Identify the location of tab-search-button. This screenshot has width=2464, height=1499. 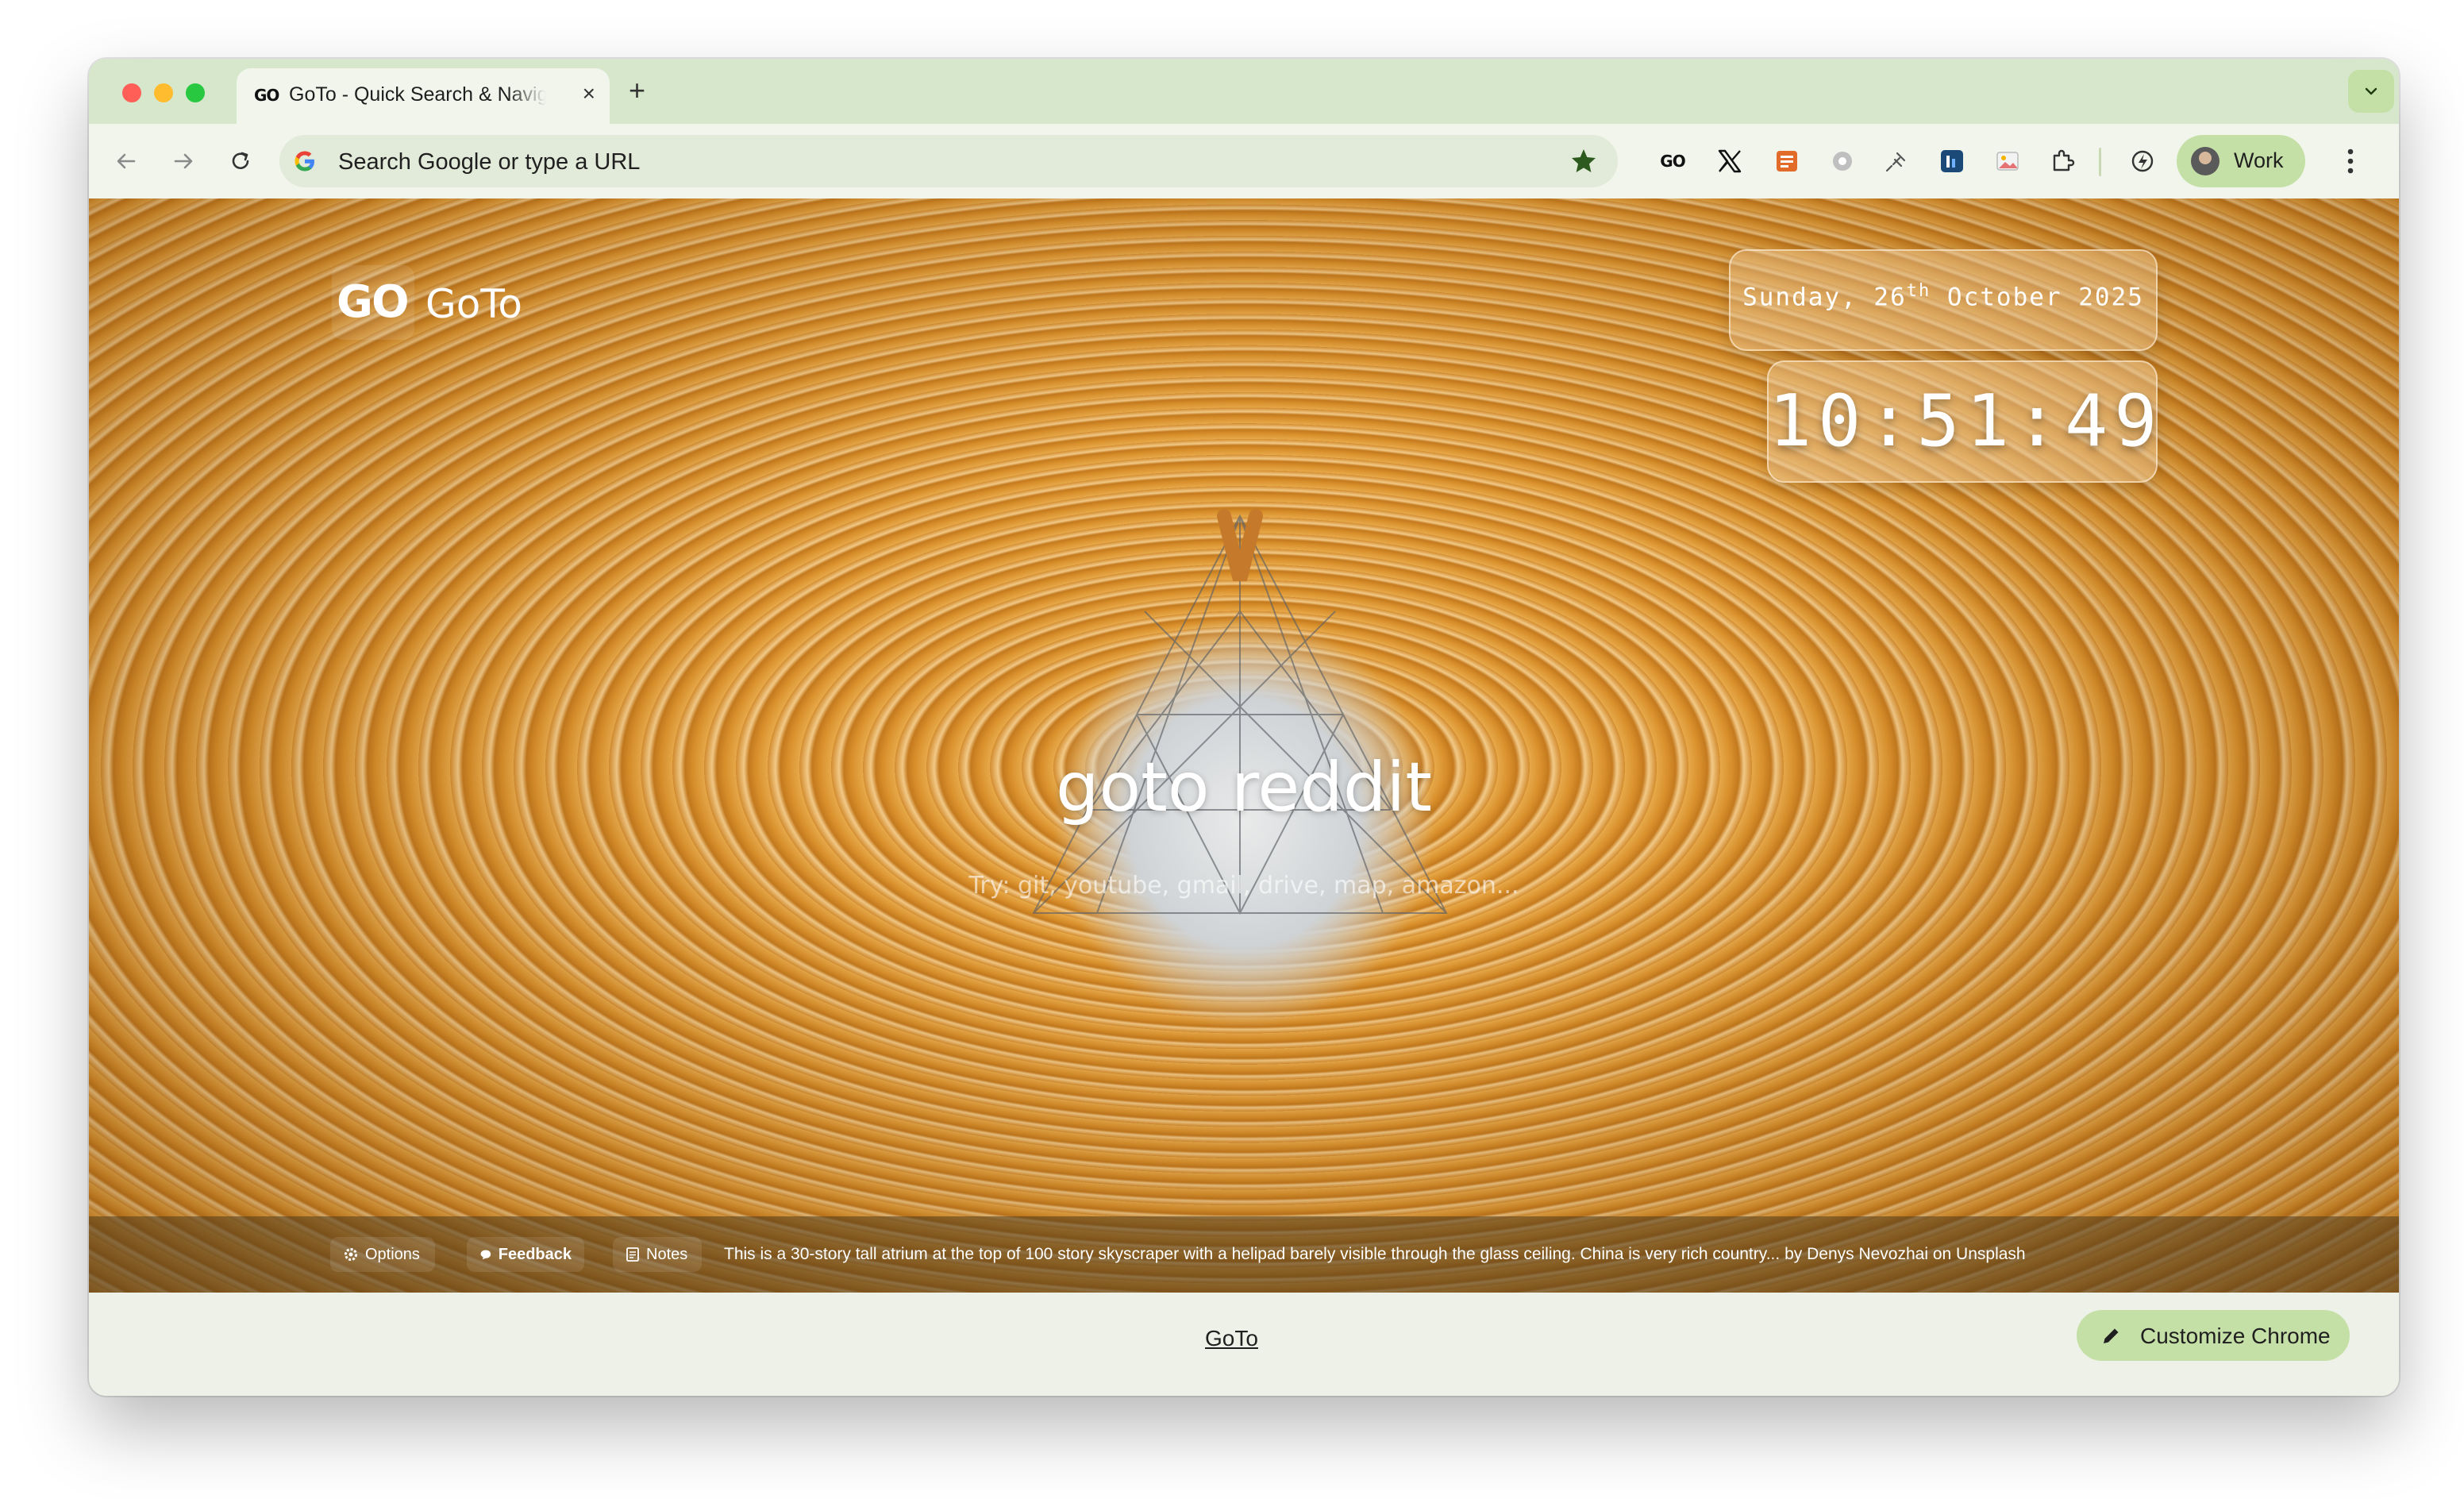
(2371, 91).